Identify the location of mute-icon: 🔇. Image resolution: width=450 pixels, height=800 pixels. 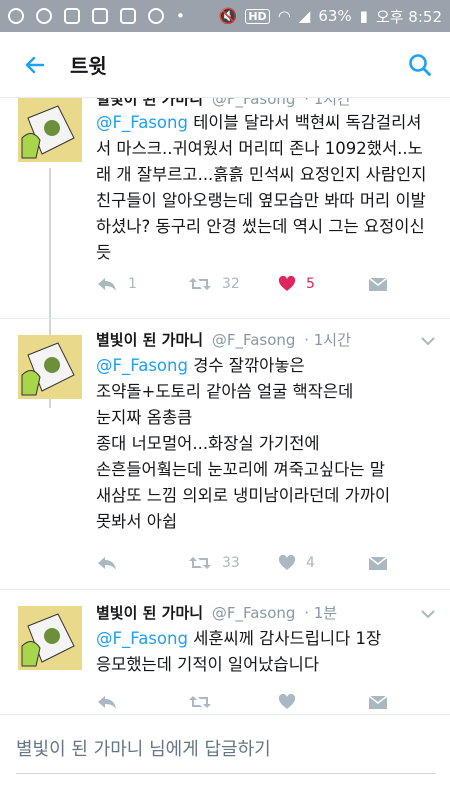
(228, 16).